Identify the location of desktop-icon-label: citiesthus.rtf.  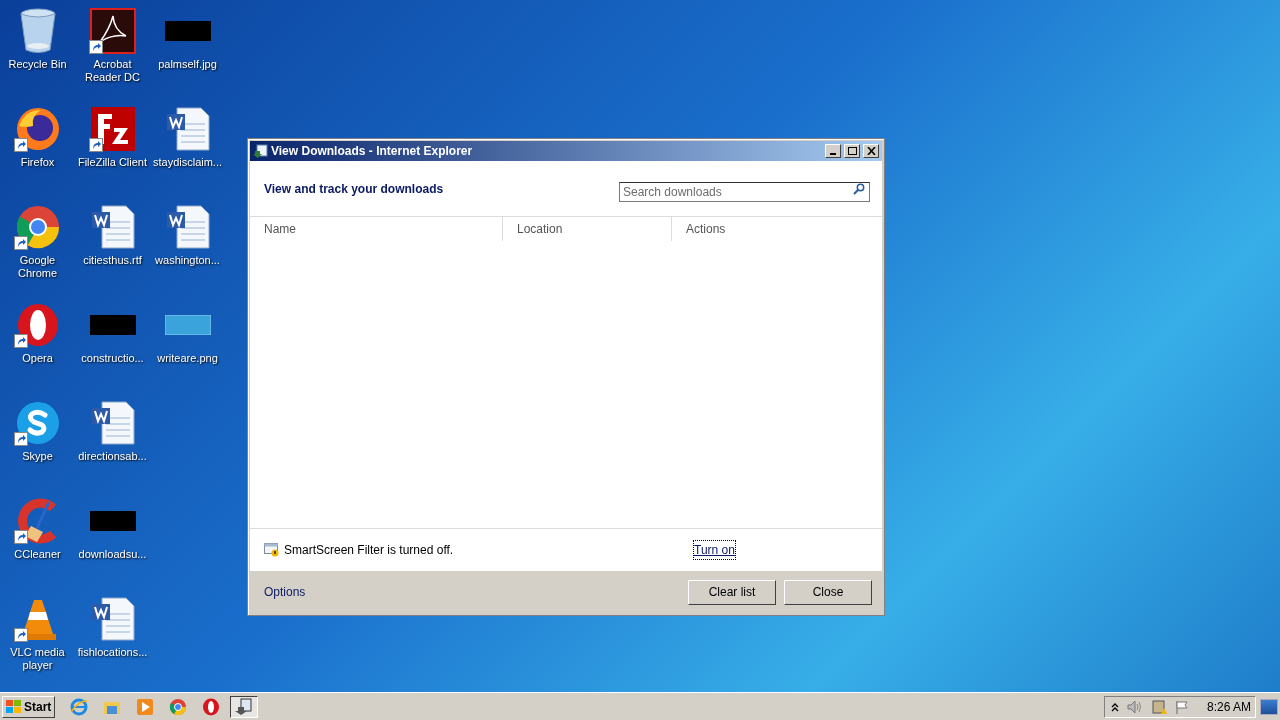
(112, 260).